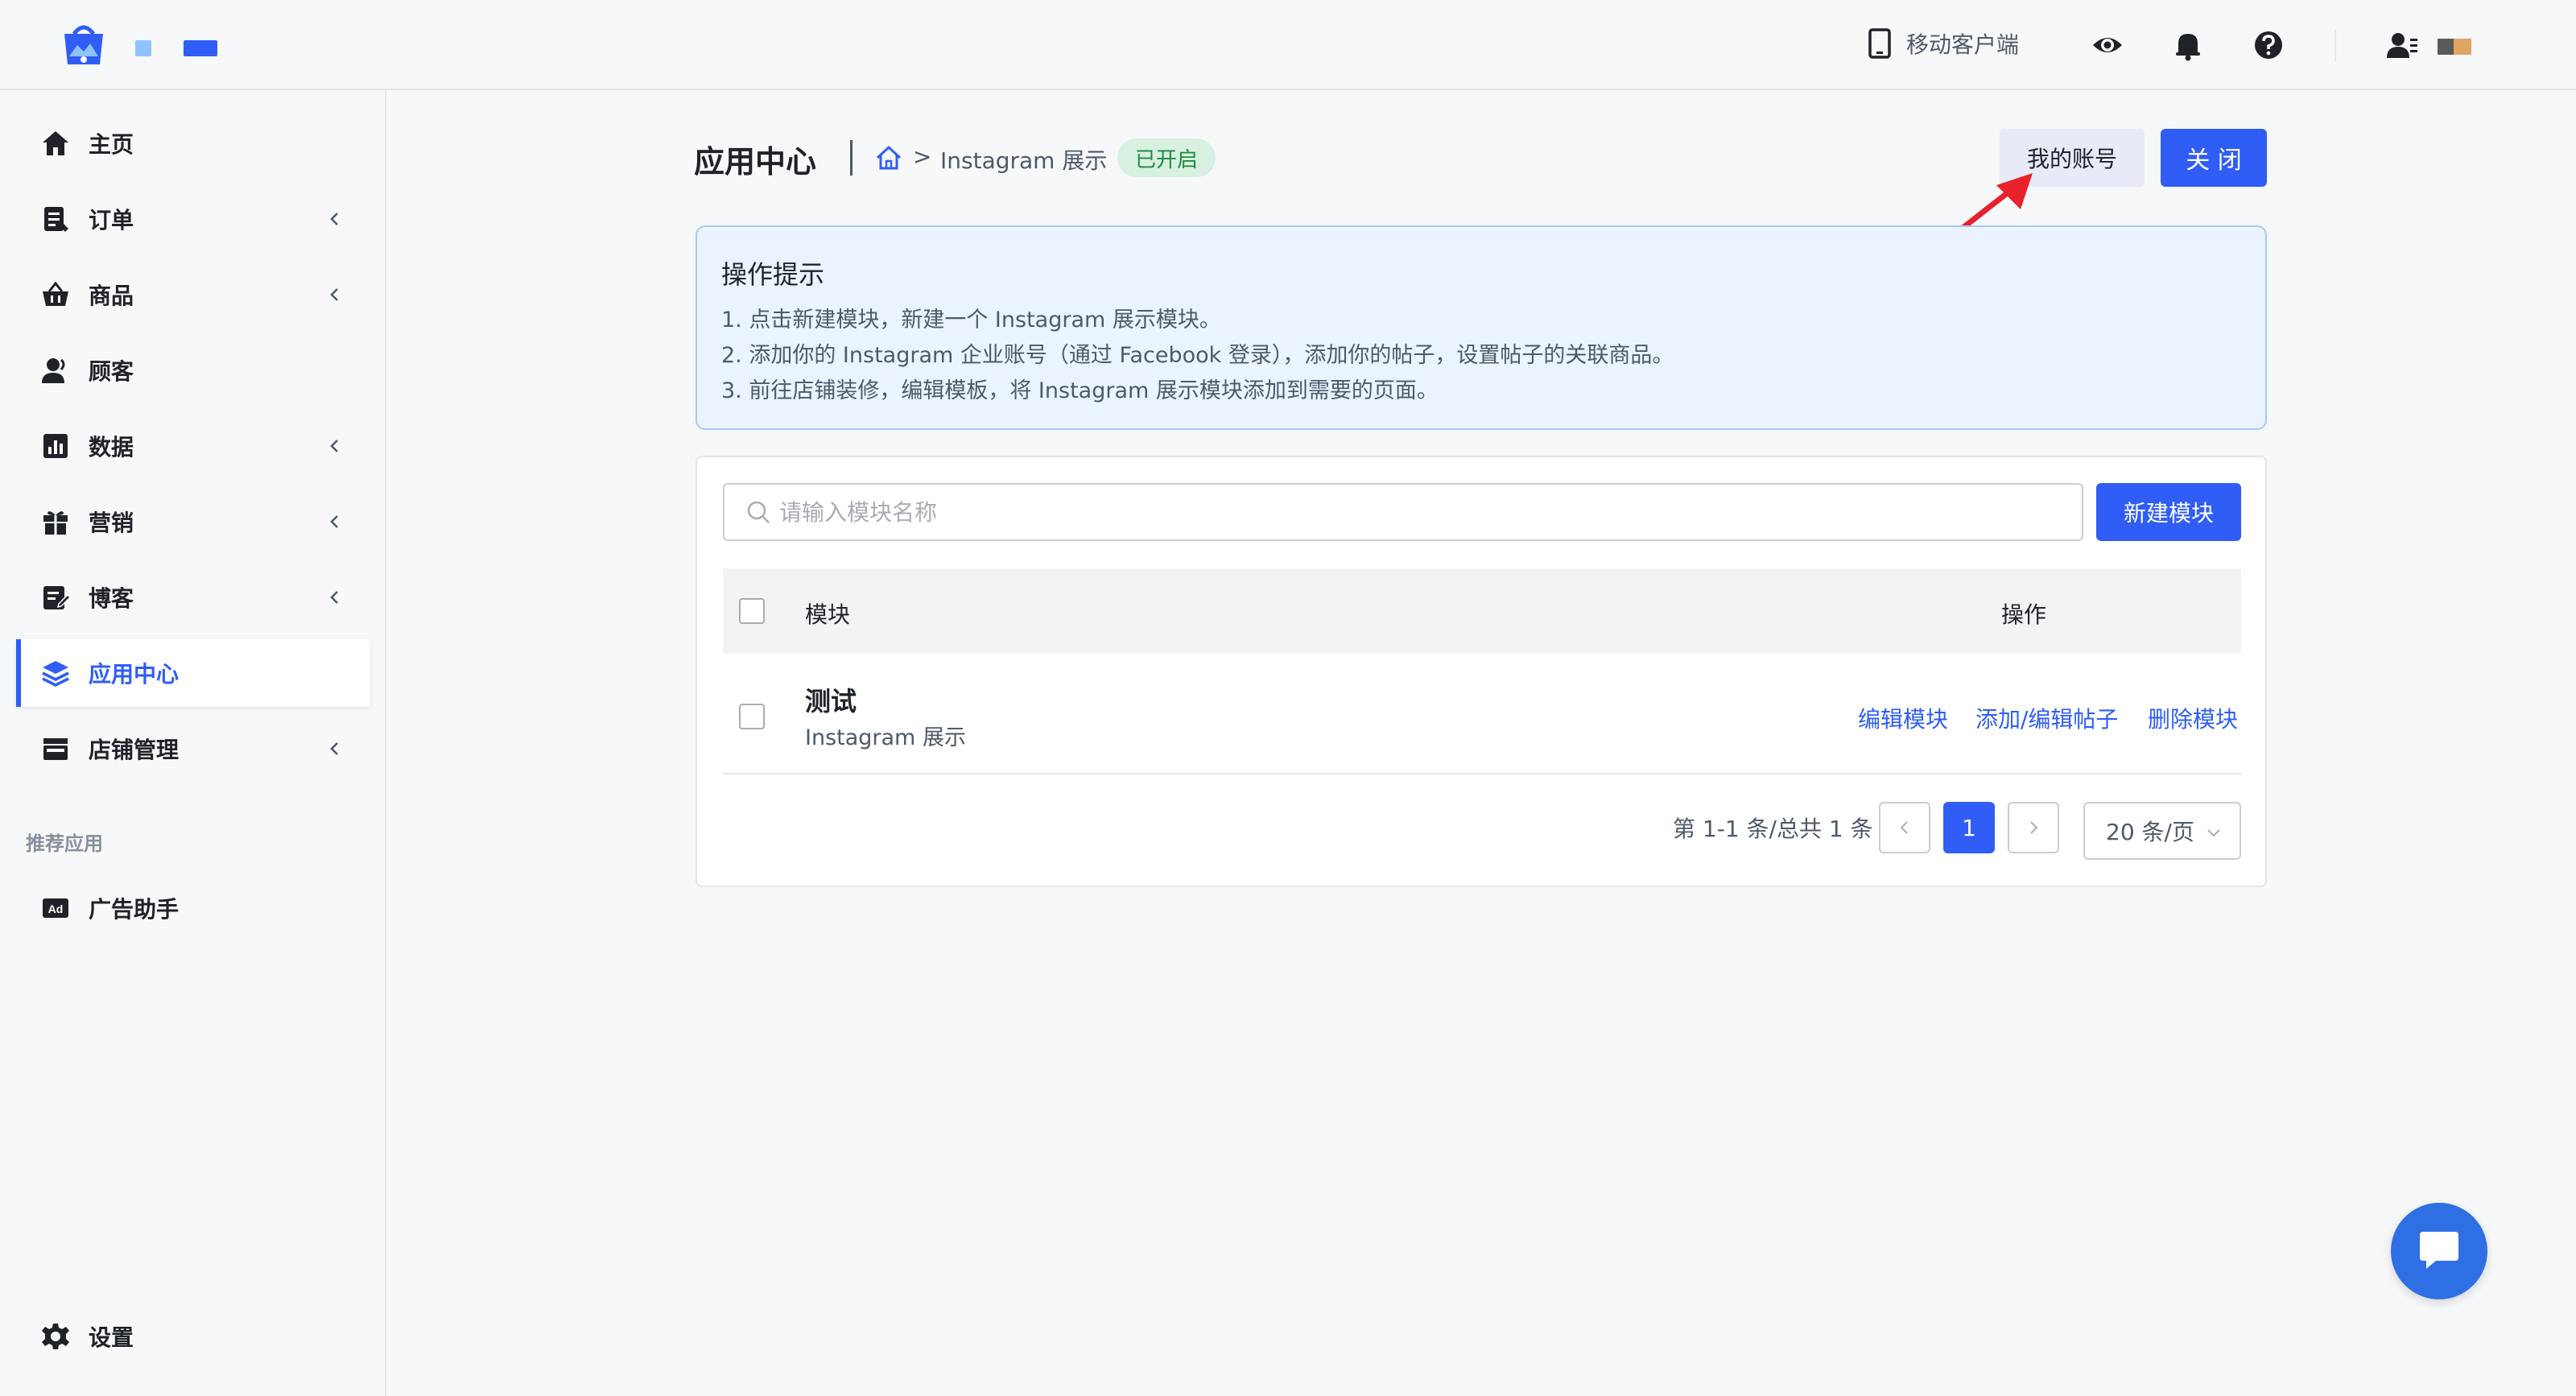 Image resolution: width=2576 pixels, height=1396 pixels. What do you see at coordinates (831, 701) in the screenshot?
I see `module-name: 测试` at bounding box center [831, 701].